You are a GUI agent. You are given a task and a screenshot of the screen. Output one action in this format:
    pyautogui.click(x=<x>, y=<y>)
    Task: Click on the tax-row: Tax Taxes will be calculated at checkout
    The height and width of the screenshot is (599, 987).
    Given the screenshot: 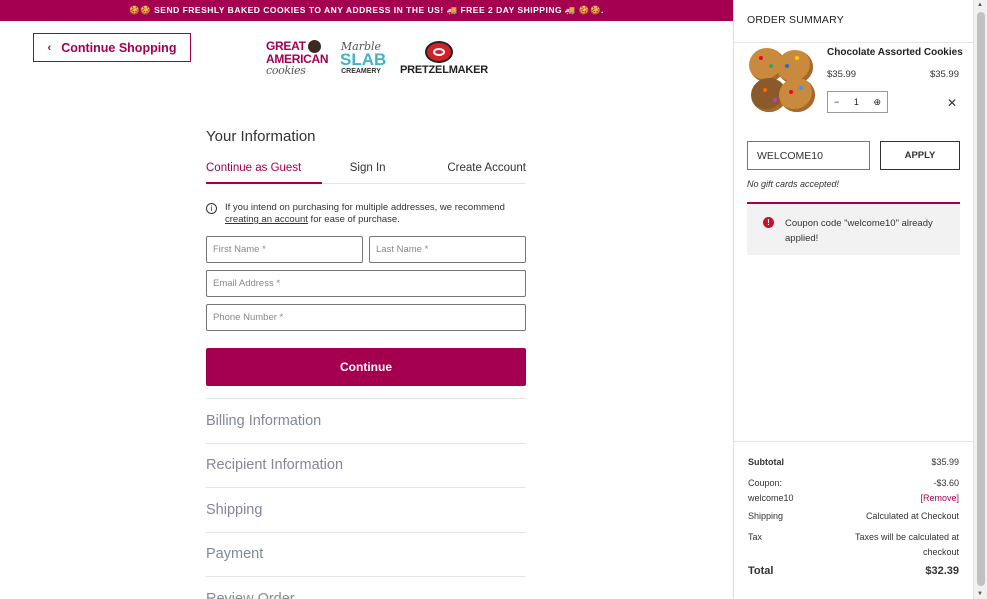 What is the action you would take?
    pyautogui.click(x=853, y=545)
    